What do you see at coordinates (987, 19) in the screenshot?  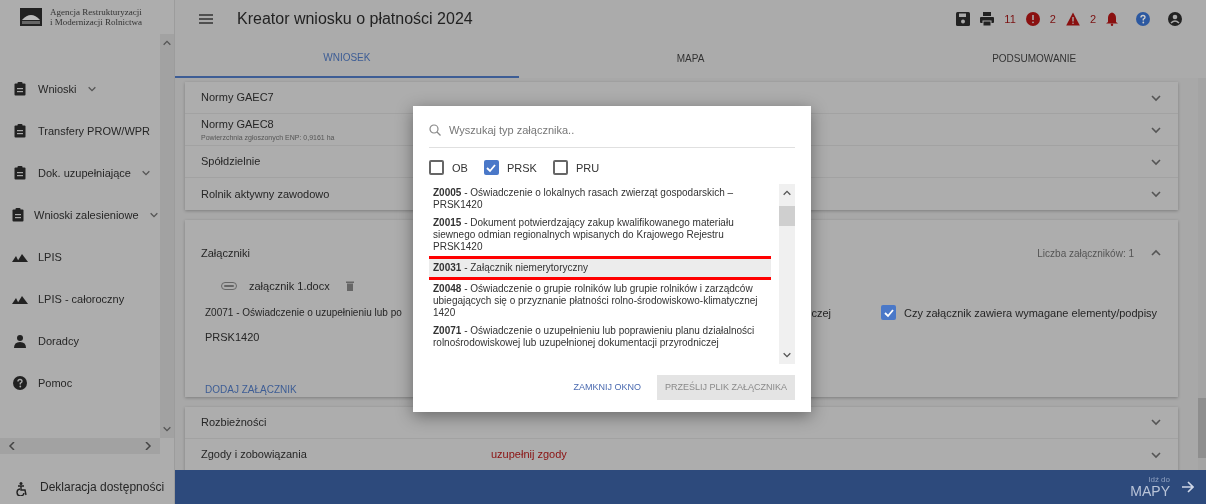 I see `print-icon` at bounding box center [987, 19].